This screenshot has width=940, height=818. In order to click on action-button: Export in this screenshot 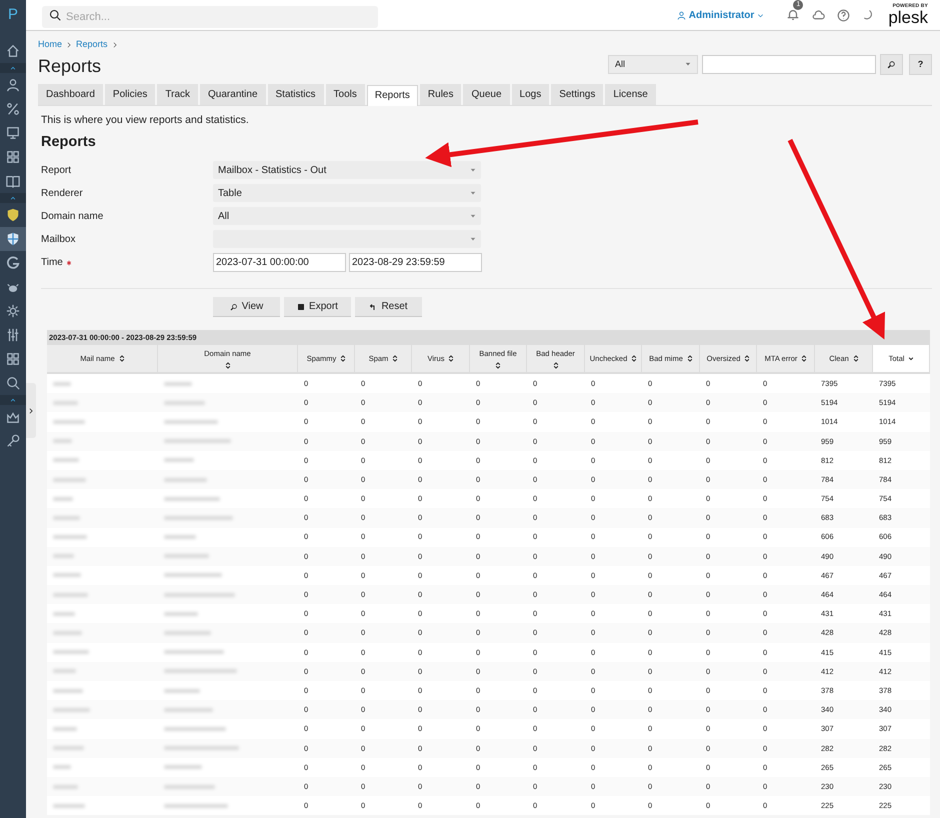, I will do `click(317, 307)`.